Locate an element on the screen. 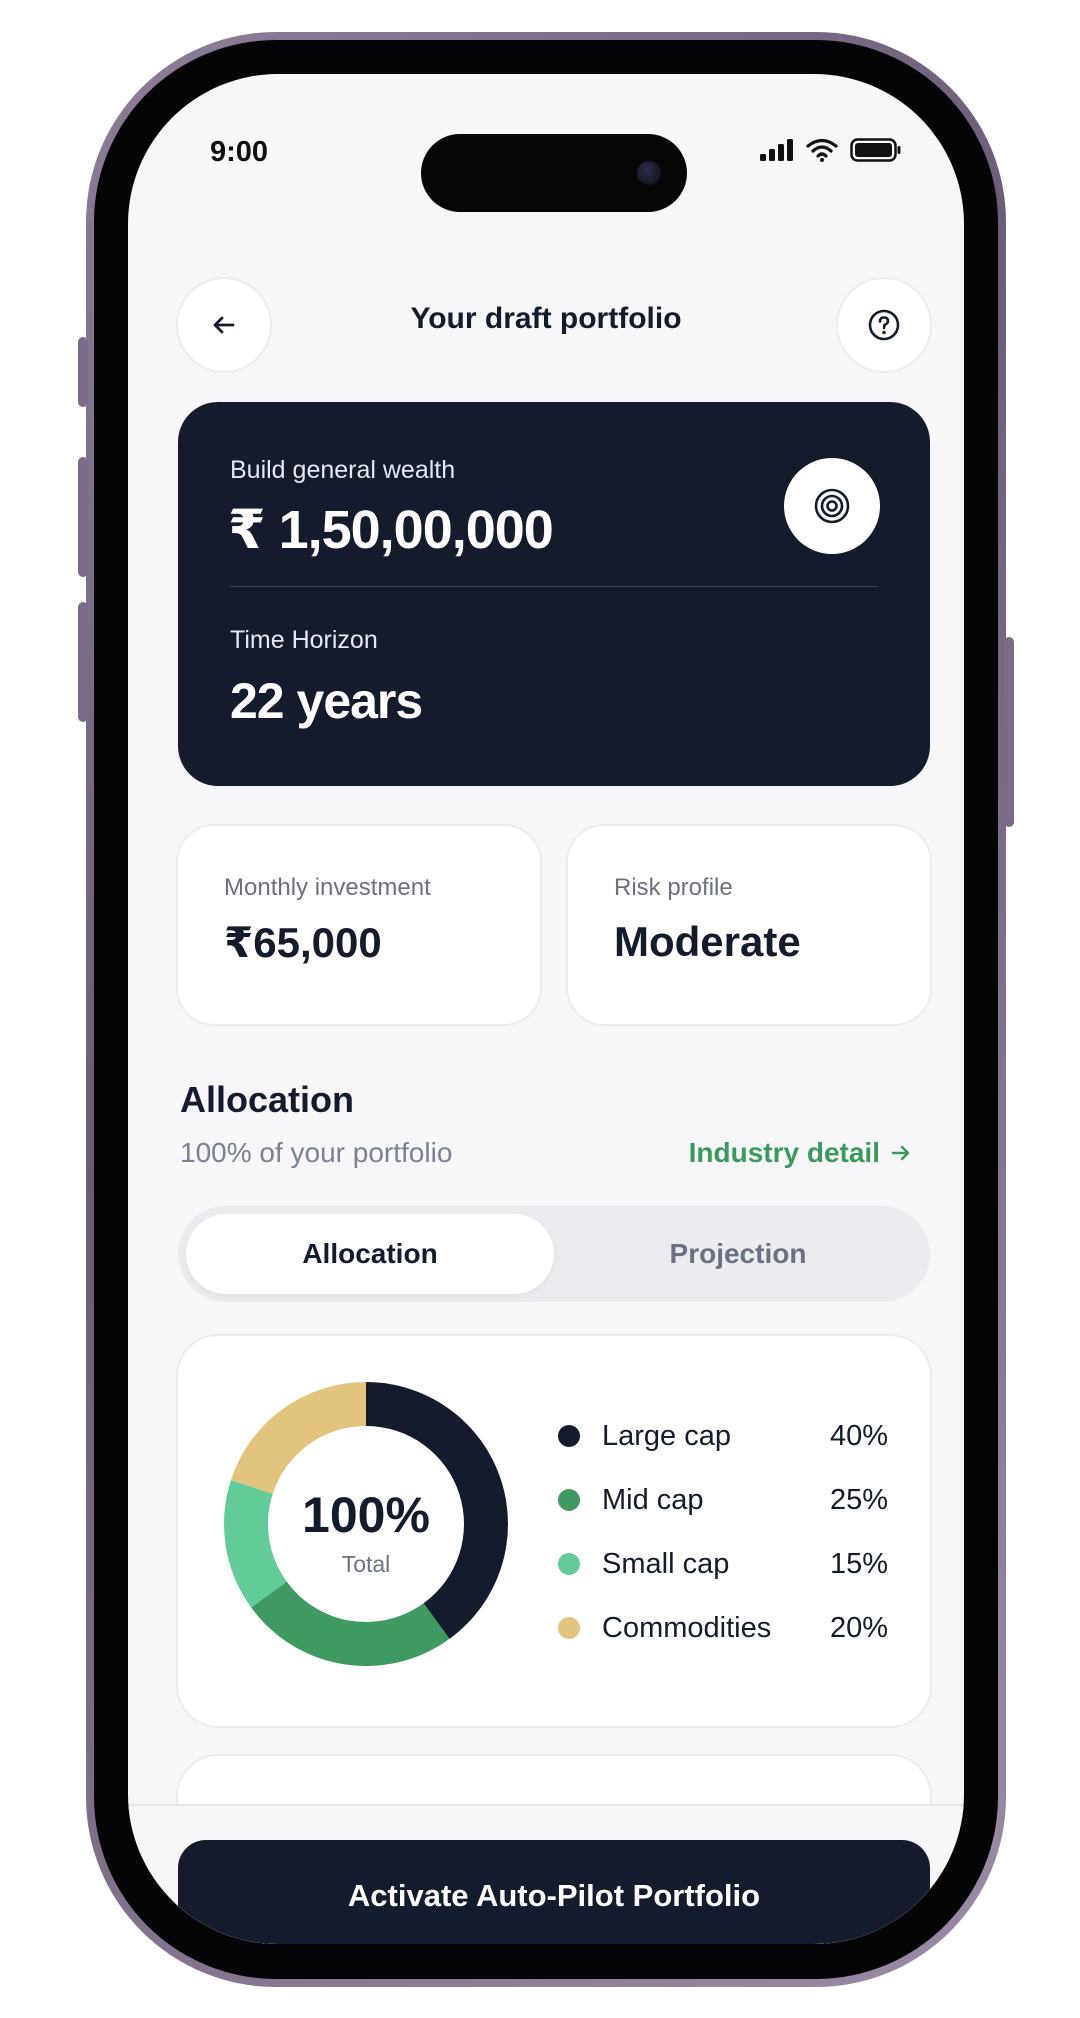 The width and height of the screenshot is (1080, 2018). status-time: 9:00 is located at coordinates (239, 152).